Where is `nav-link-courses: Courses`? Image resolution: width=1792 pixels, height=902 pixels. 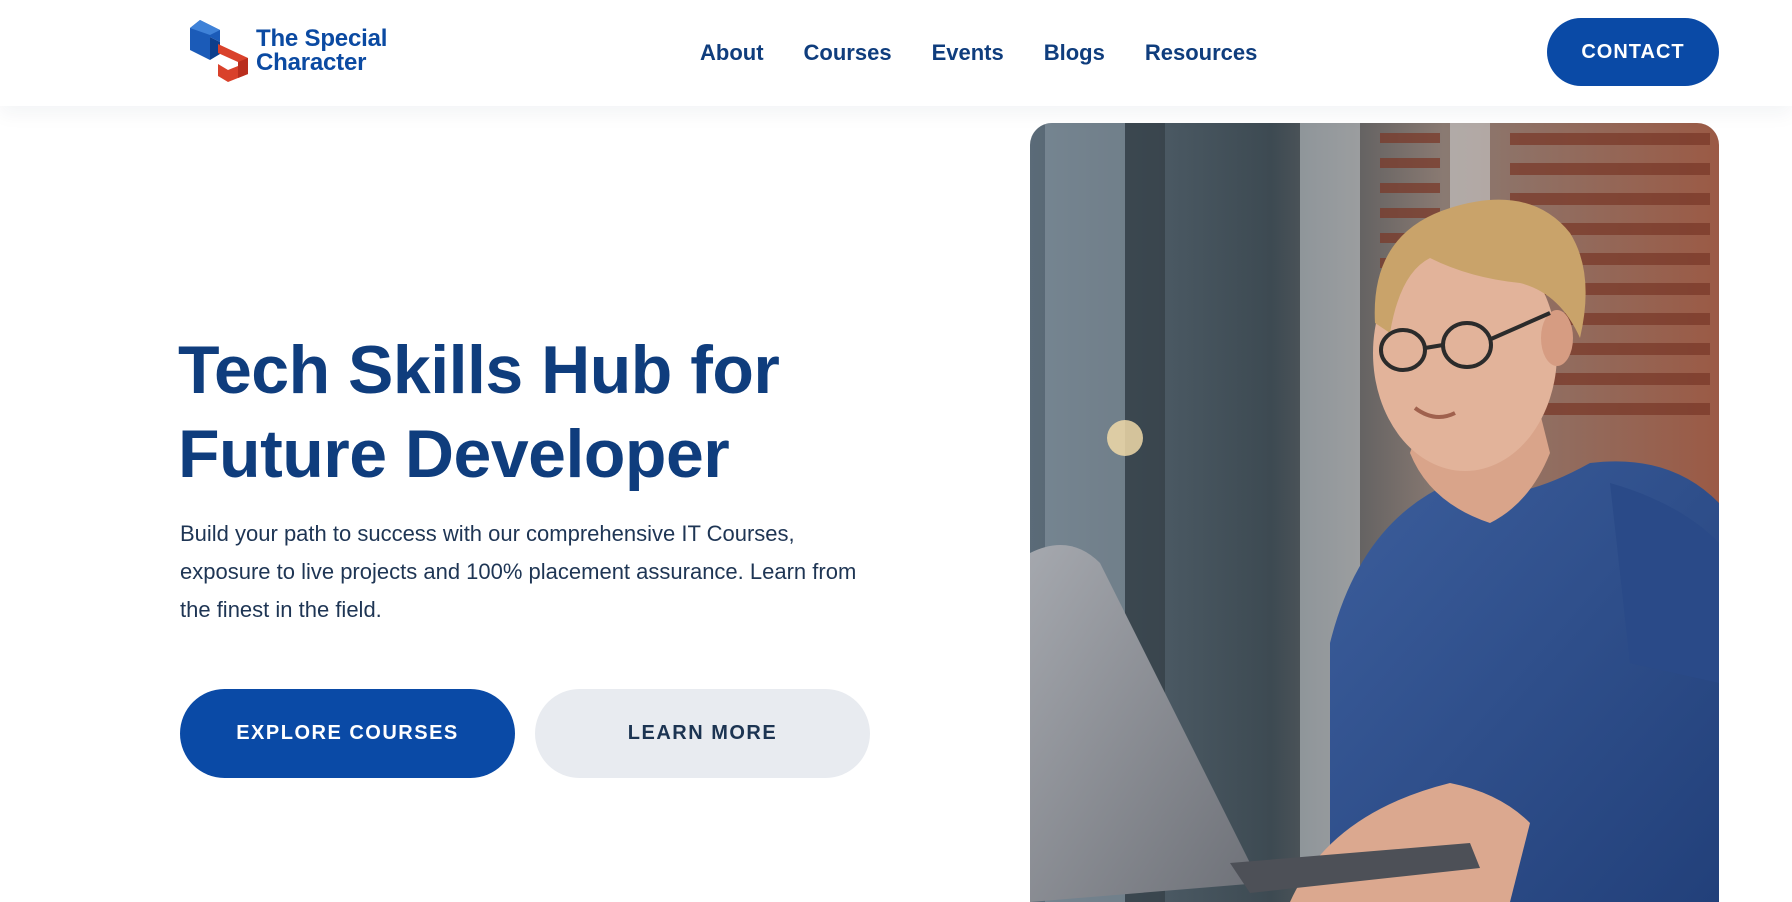
nav-link-courses: Courses is located at coordinates (848, 53).